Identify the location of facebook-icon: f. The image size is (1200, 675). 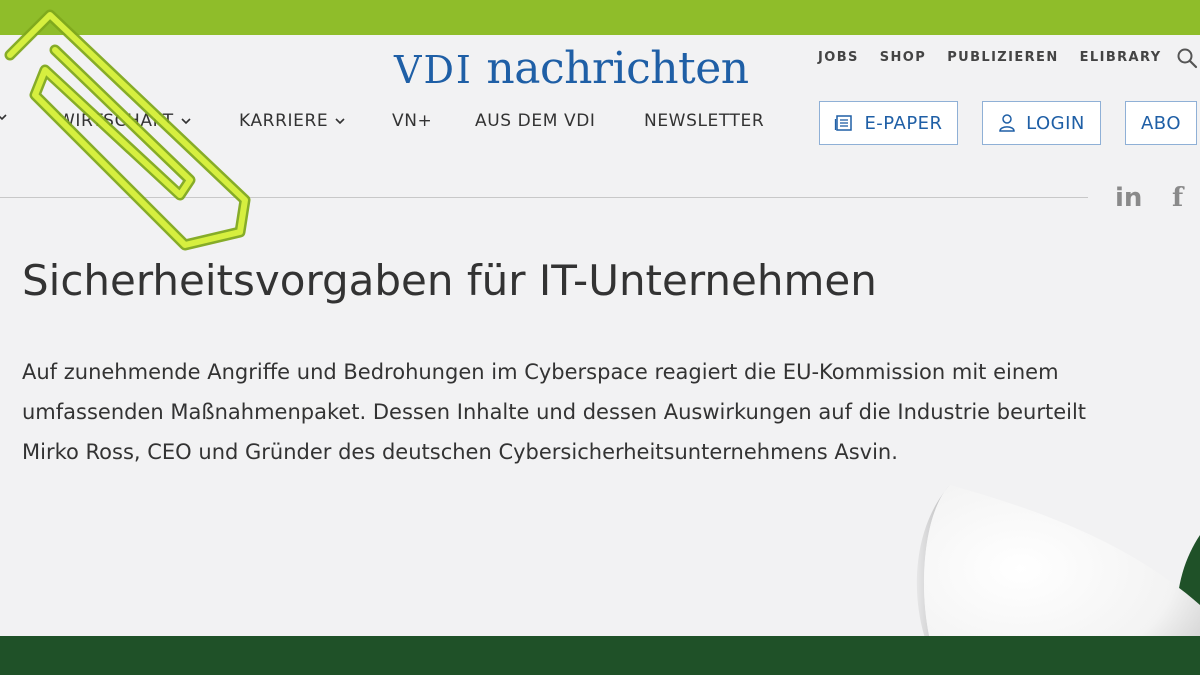
(1177, 198).